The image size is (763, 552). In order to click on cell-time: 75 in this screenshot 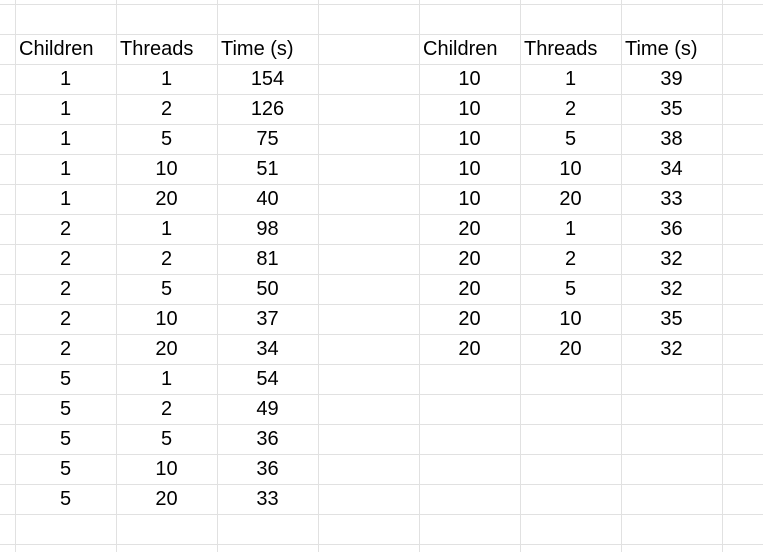, I will do `click(267, 139)`.